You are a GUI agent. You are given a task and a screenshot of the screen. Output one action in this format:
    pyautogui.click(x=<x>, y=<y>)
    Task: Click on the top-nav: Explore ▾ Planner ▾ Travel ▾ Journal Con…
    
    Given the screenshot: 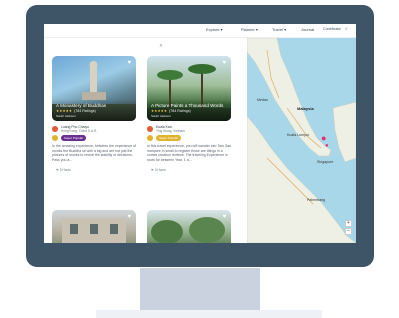 What is the action you would take?
    pyautogui.click(x=200, y=31)
    